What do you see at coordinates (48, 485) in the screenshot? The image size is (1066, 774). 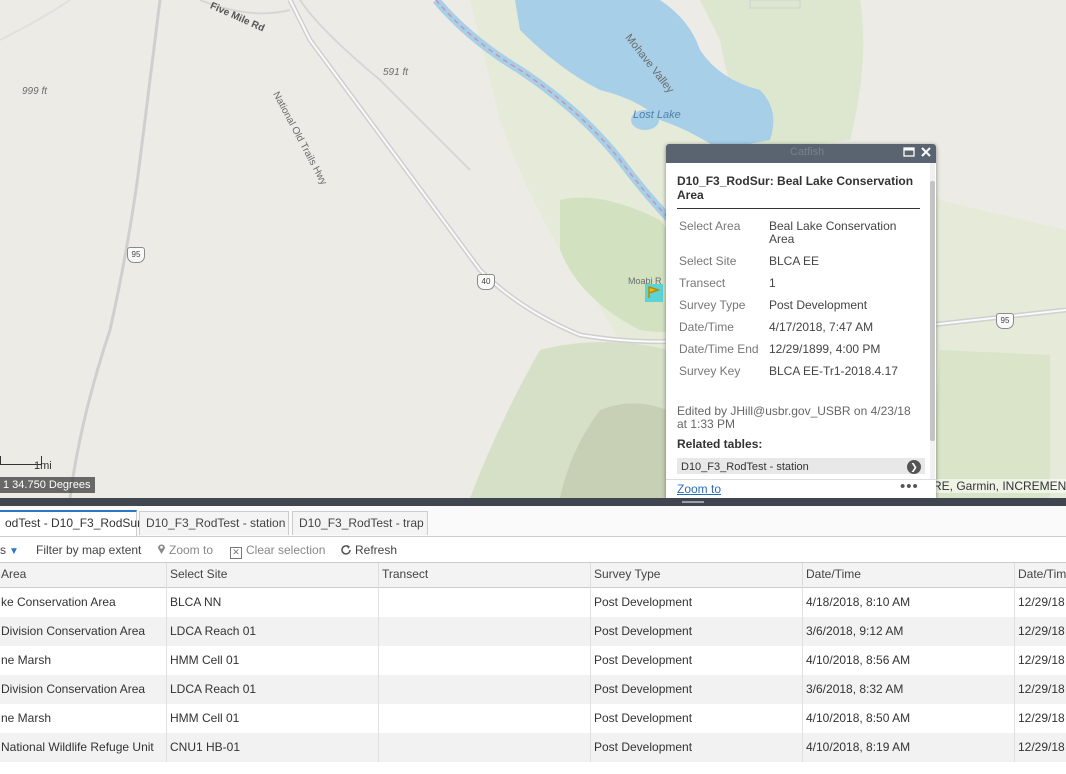 I see `coordinate-readout: 1 34.750 Degrees` at bounding box center [48, 485].